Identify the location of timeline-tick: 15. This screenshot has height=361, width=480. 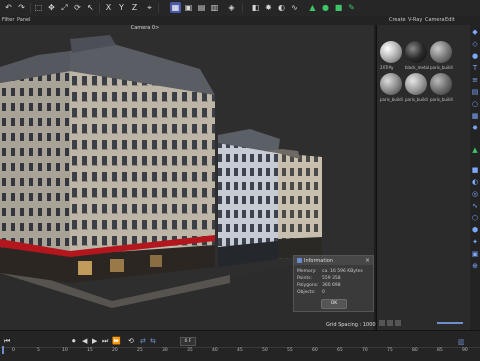
(90, 350).